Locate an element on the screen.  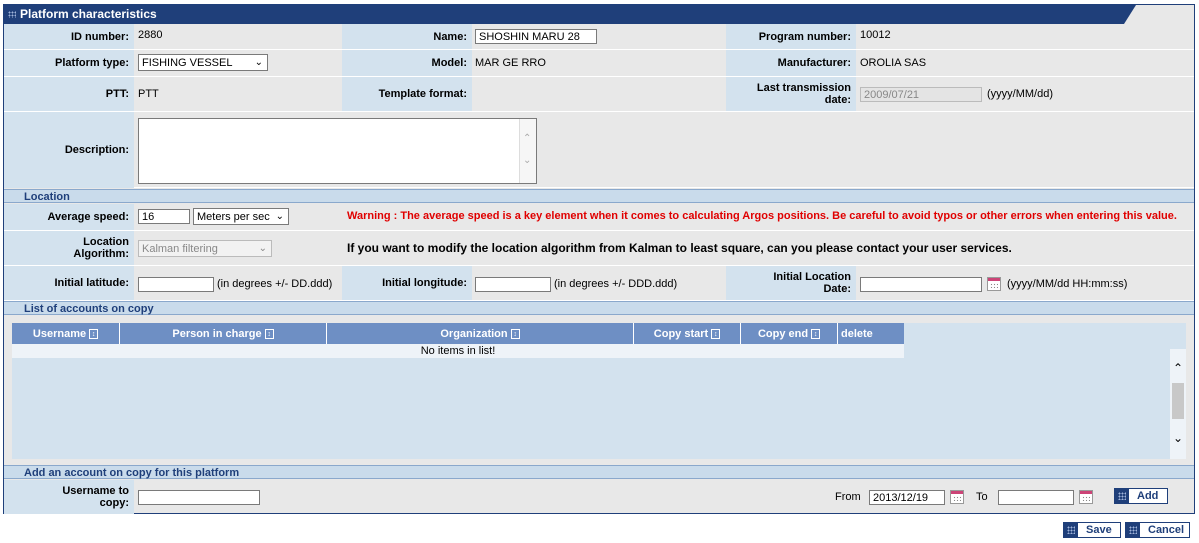
speed-unit-select: Meters per sec ⌄ is located at coordinates (241, 216).